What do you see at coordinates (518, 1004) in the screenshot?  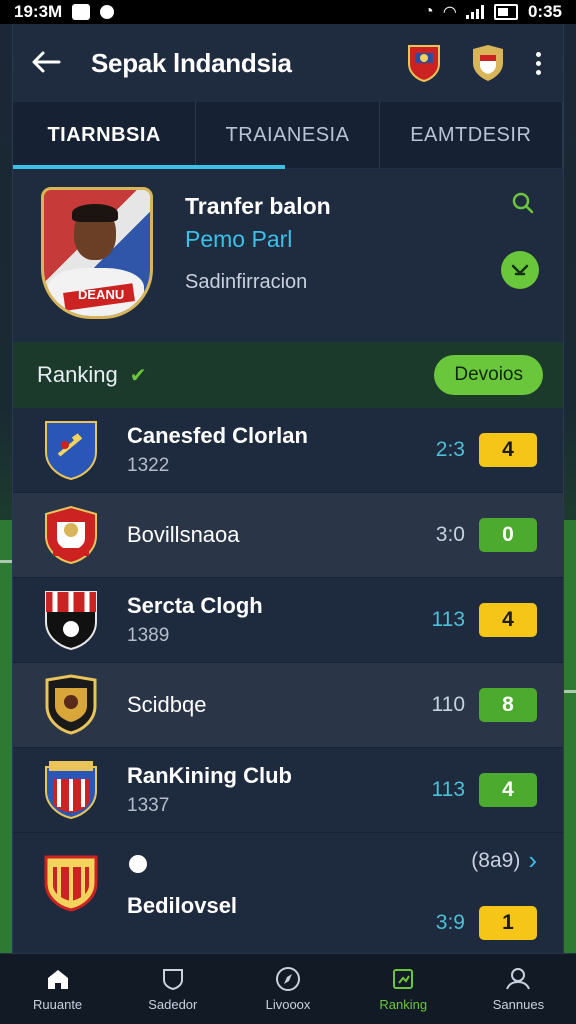 I see `nav-label: Sannues` at bounding box center [518, 1004].